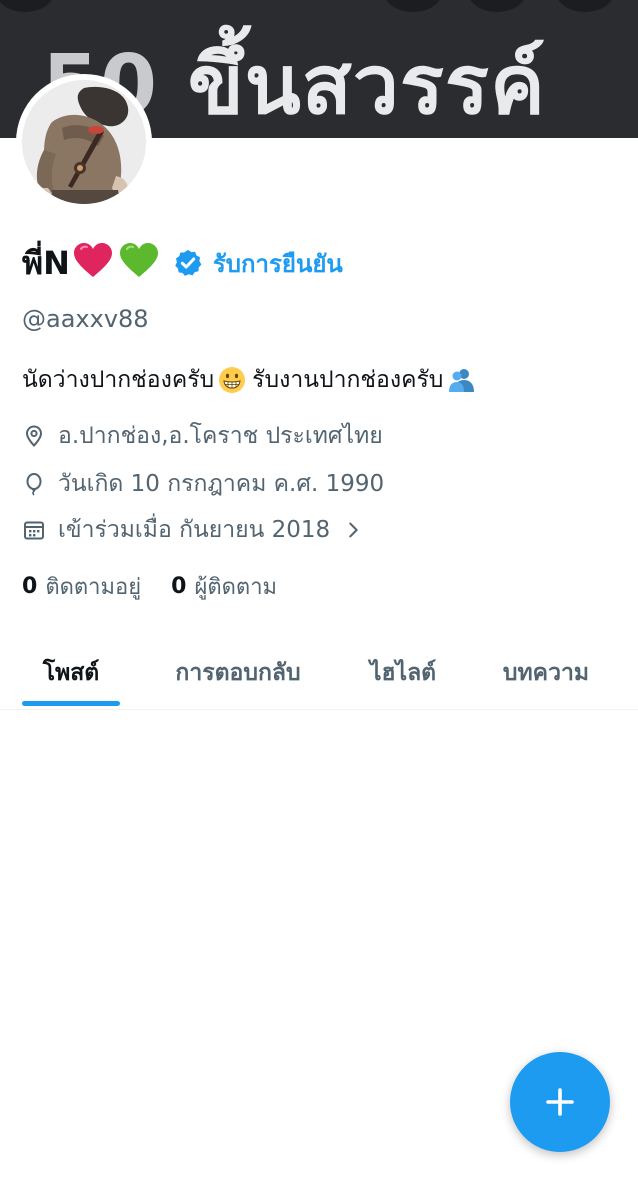 Image resolution: width=638 pixels, height=1200 pixels. I want to click on compose-post-button, so click(560, 1102).